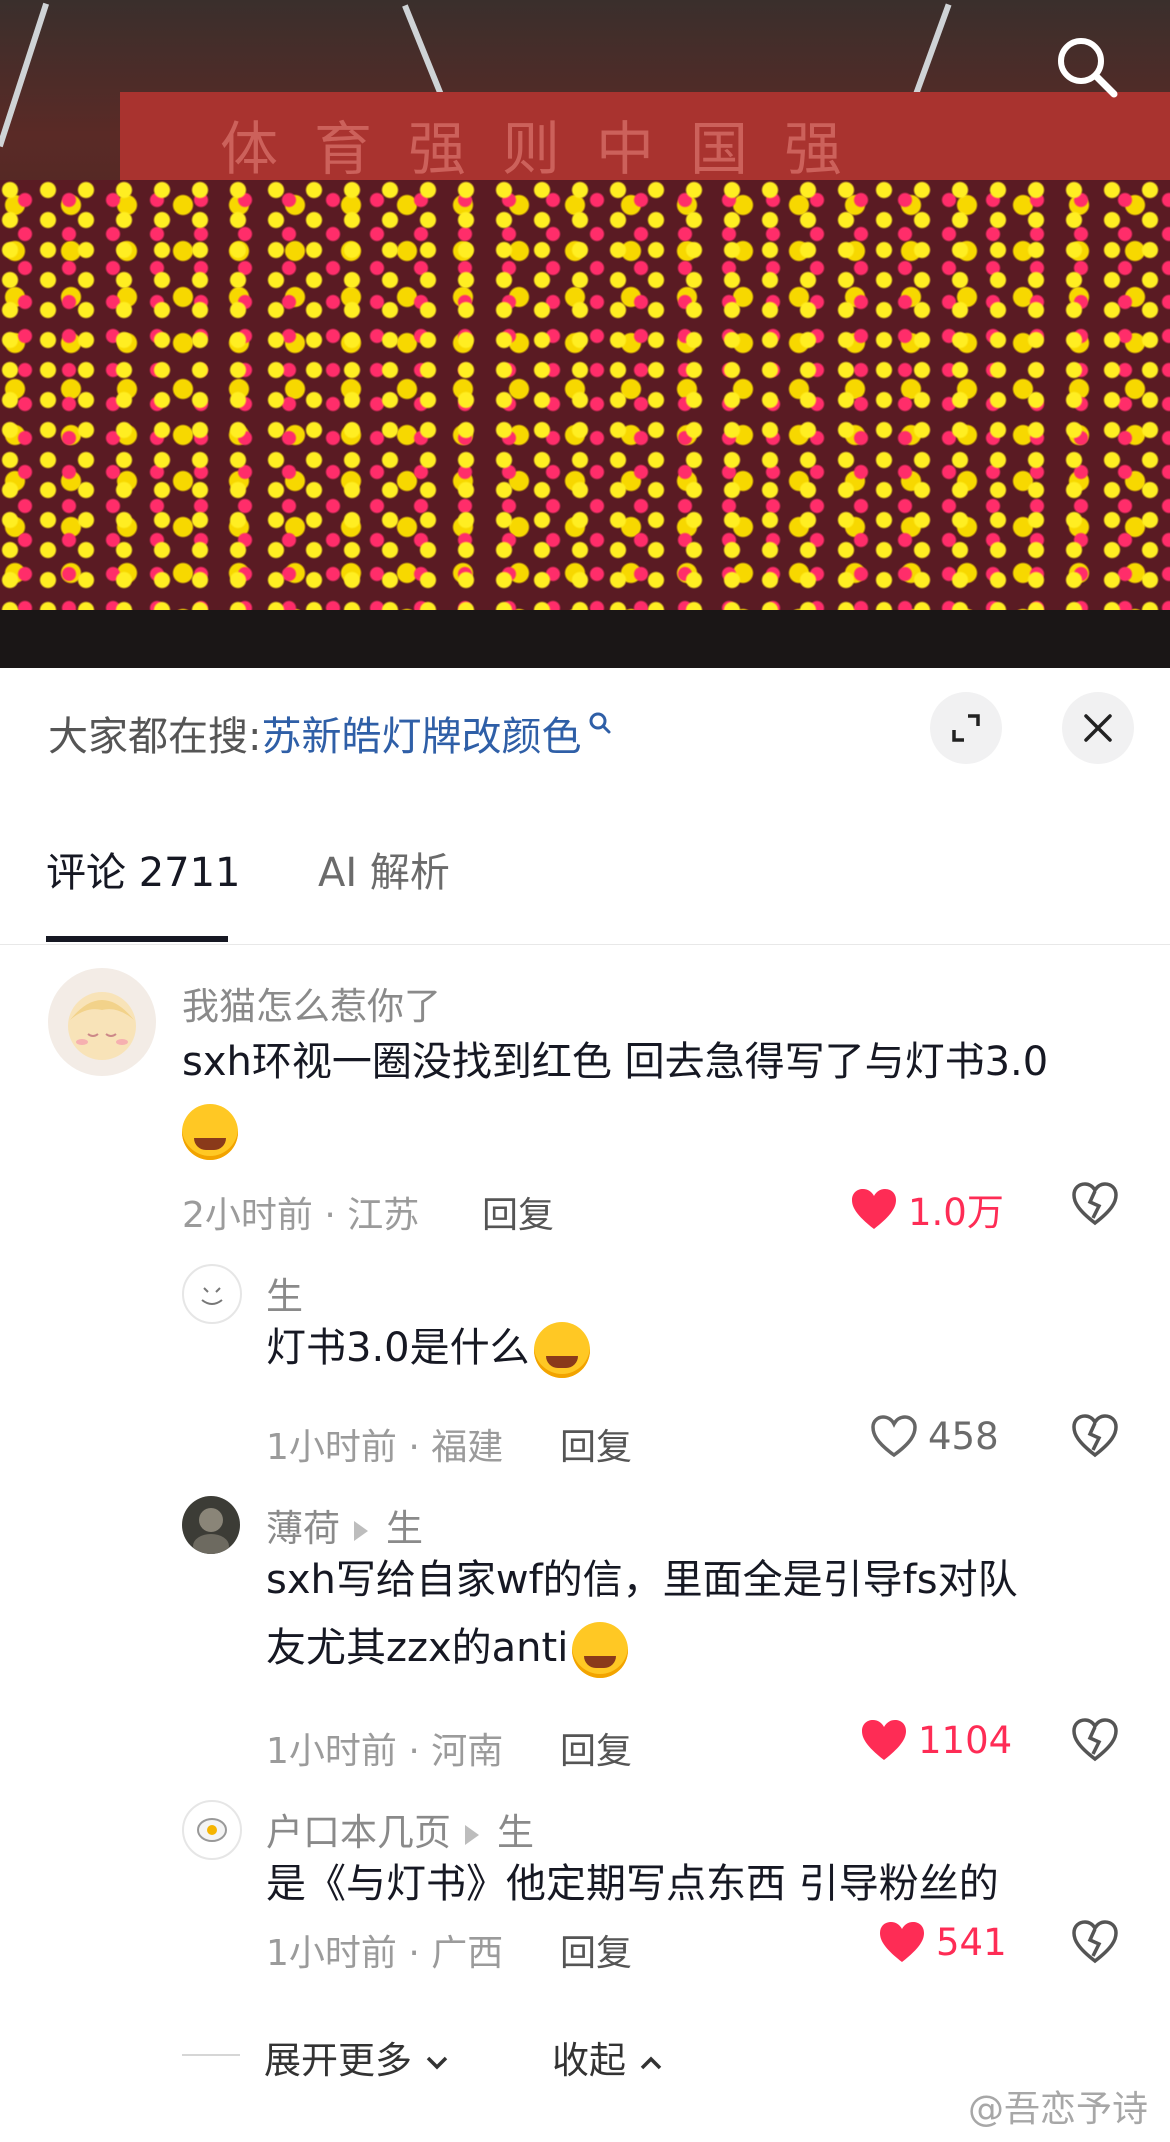  I want to click on stadium-truss, so click(25, 75).